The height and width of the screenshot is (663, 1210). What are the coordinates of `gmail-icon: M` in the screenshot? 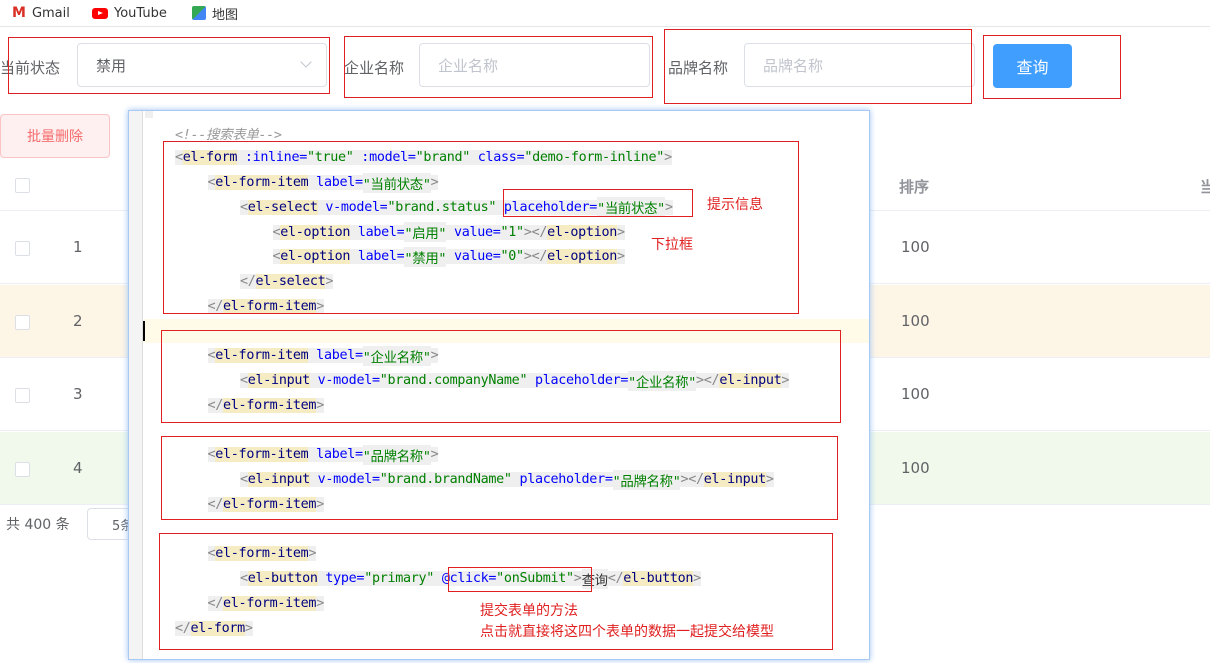 It's located at (19, 13).